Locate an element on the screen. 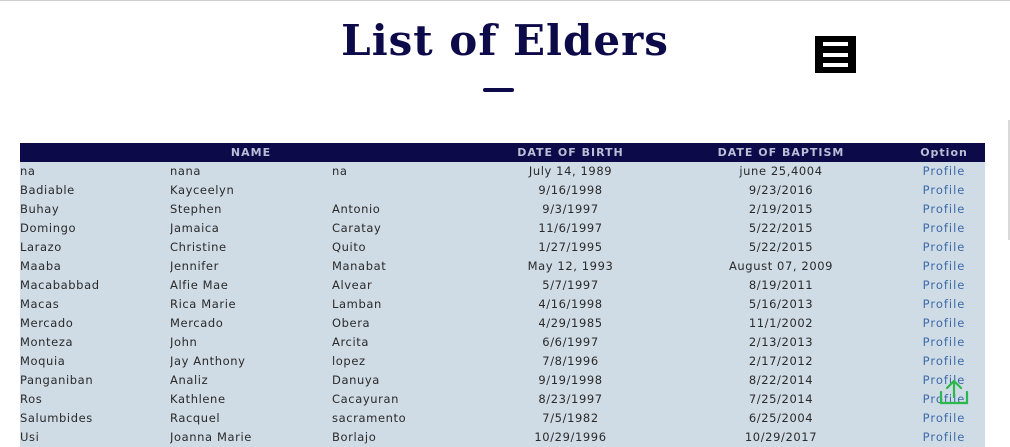 Image resolution: width=1010 pixels, height=447 pixels. cell-middle-name: Caratay is located at coordinates (357, 228).